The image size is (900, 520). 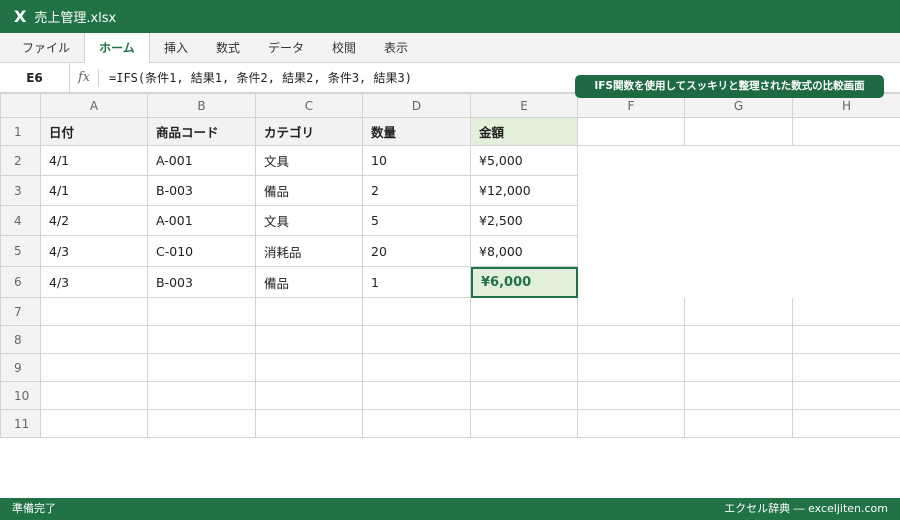 I want to click on cell-d5: 20, so click(x=417, y=251).